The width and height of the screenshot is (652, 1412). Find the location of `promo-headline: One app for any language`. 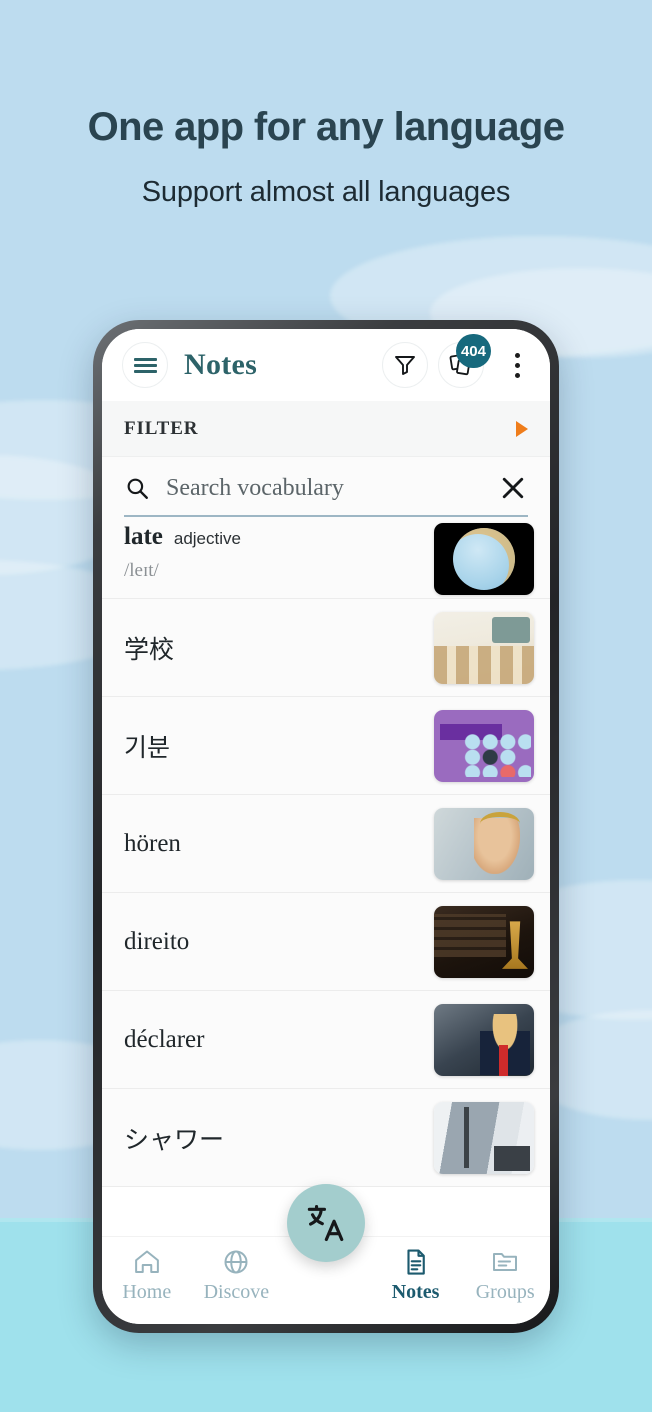

promo-headline: One app for any language is located at coordinates (326, 127).